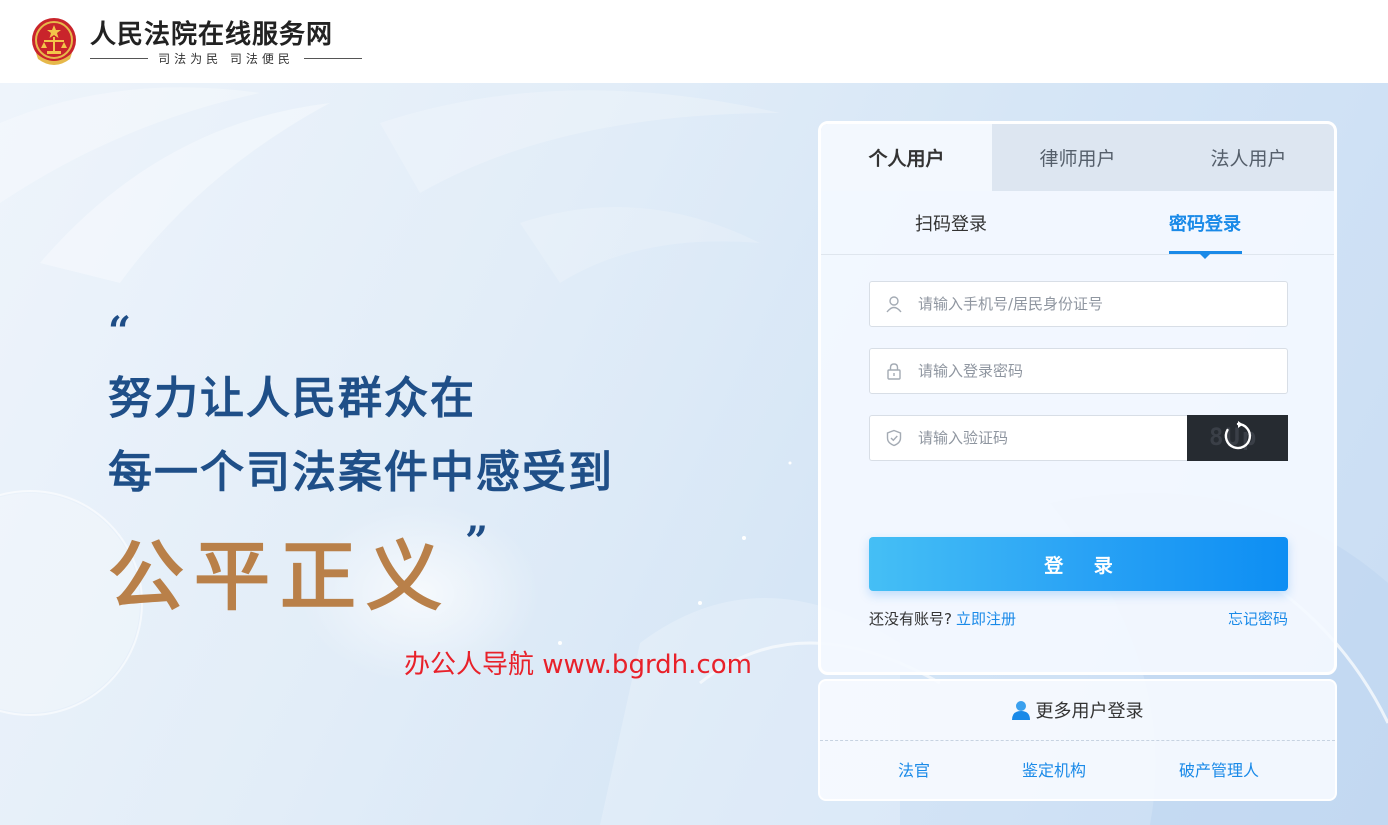 Image resolution: width=1388 pixels, height=825 pixels. Describe the element at coordinates (1089, 711) in the screenshot. I see `more-users-title: 更多用户登录` at that location.